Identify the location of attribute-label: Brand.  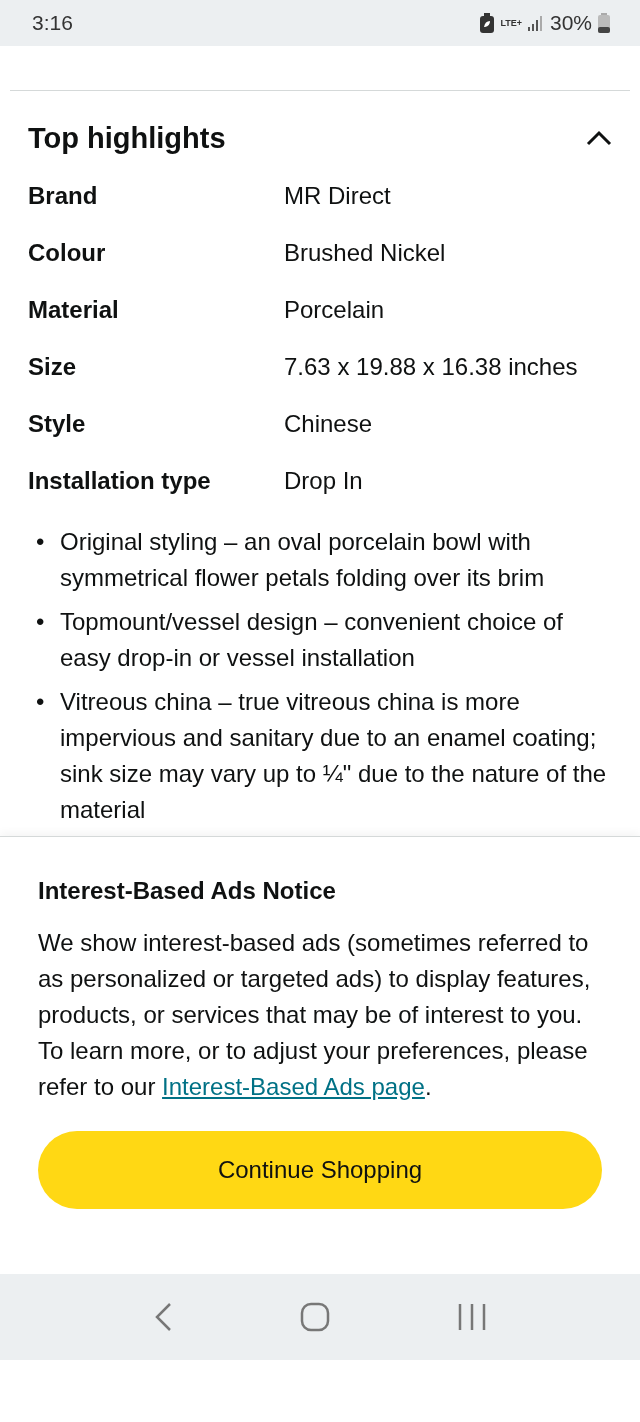
(63, 196).